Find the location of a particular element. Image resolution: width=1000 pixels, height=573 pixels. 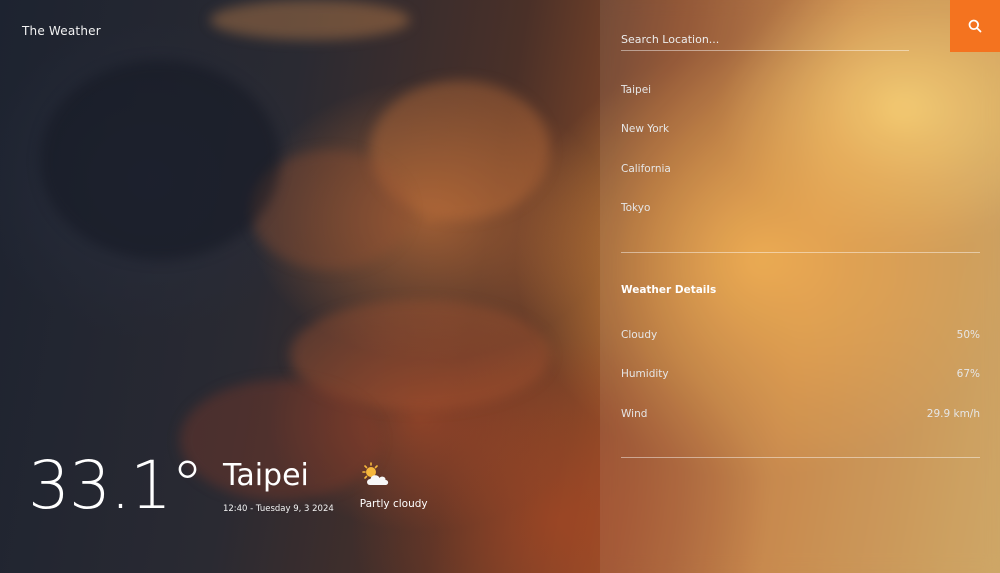

date-time: 12:40 - Tuesday 9, 3 2024 is located at coordinates (278, 509).